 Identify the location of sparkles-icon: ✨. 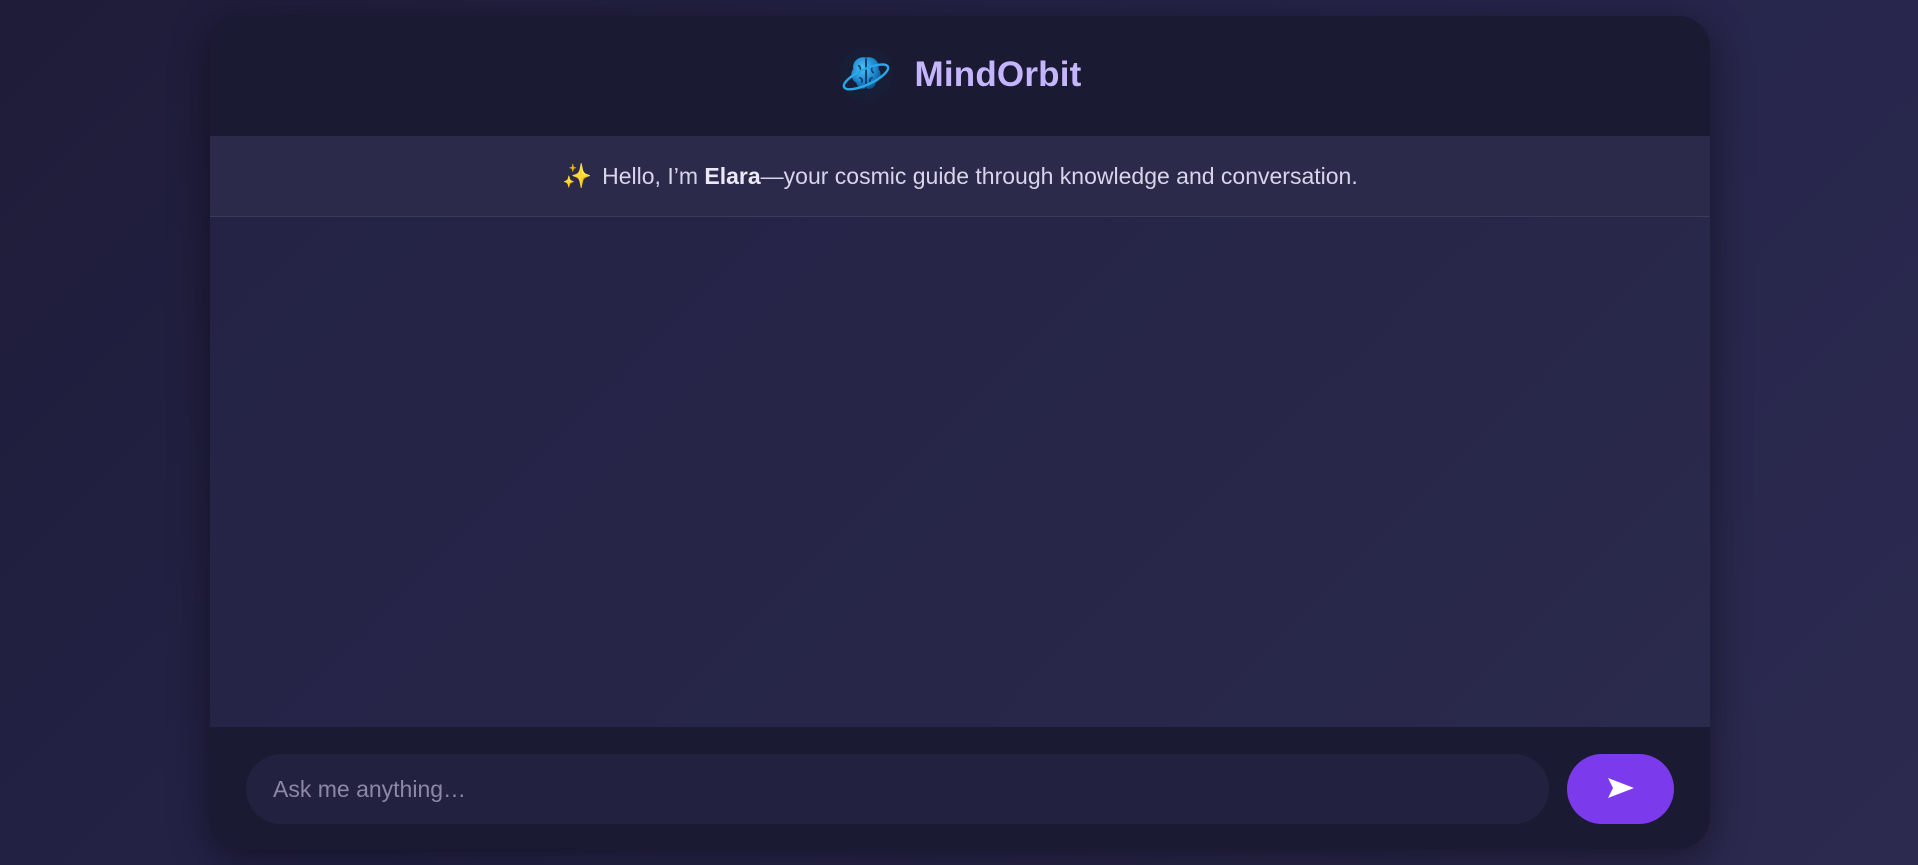
(577, 176).